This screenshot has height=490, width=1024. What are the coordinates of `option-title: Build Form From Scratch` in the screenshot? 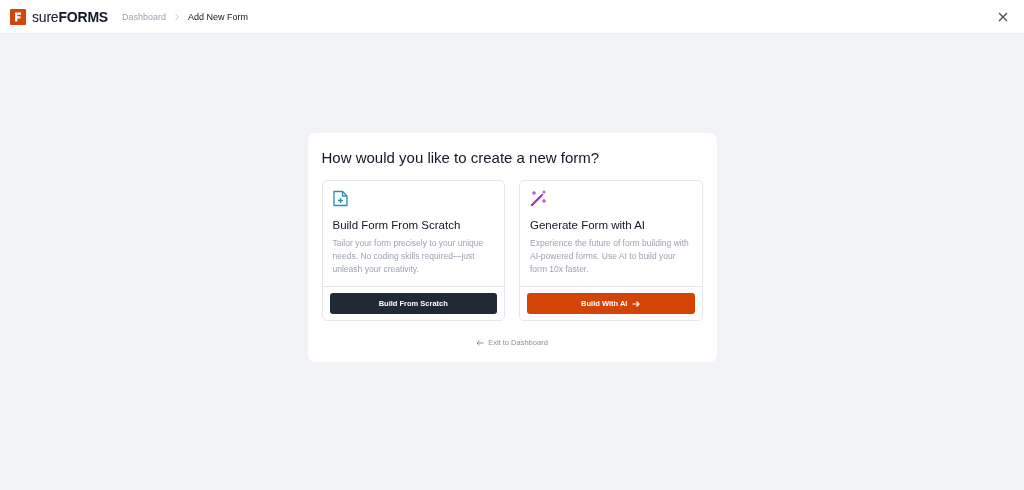 It's located at (397, 225).